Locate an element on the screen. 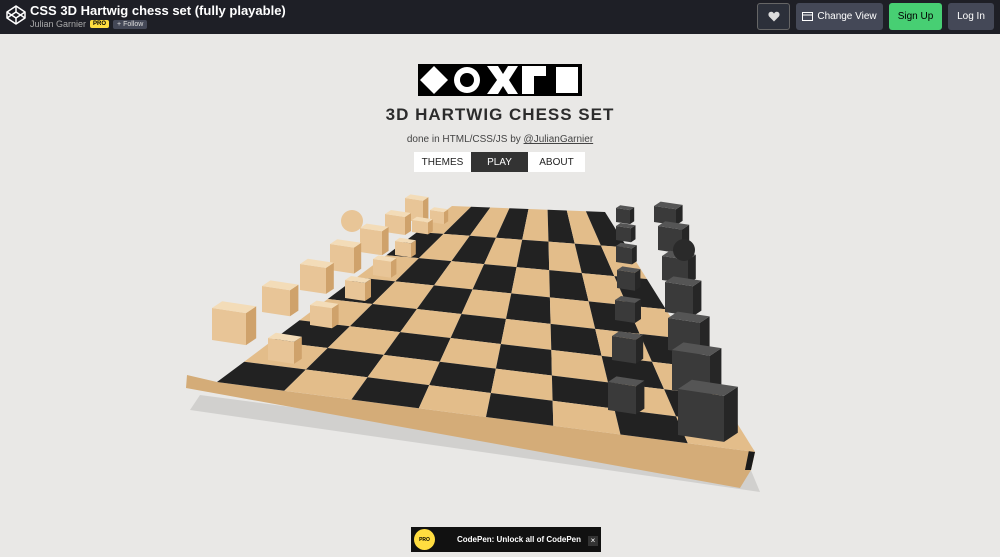 The height and width of the screenshot is (557, 1000). promo-bar: PRO CodePen: Unlock all of CodePen × is located at coordinates (506, 539).